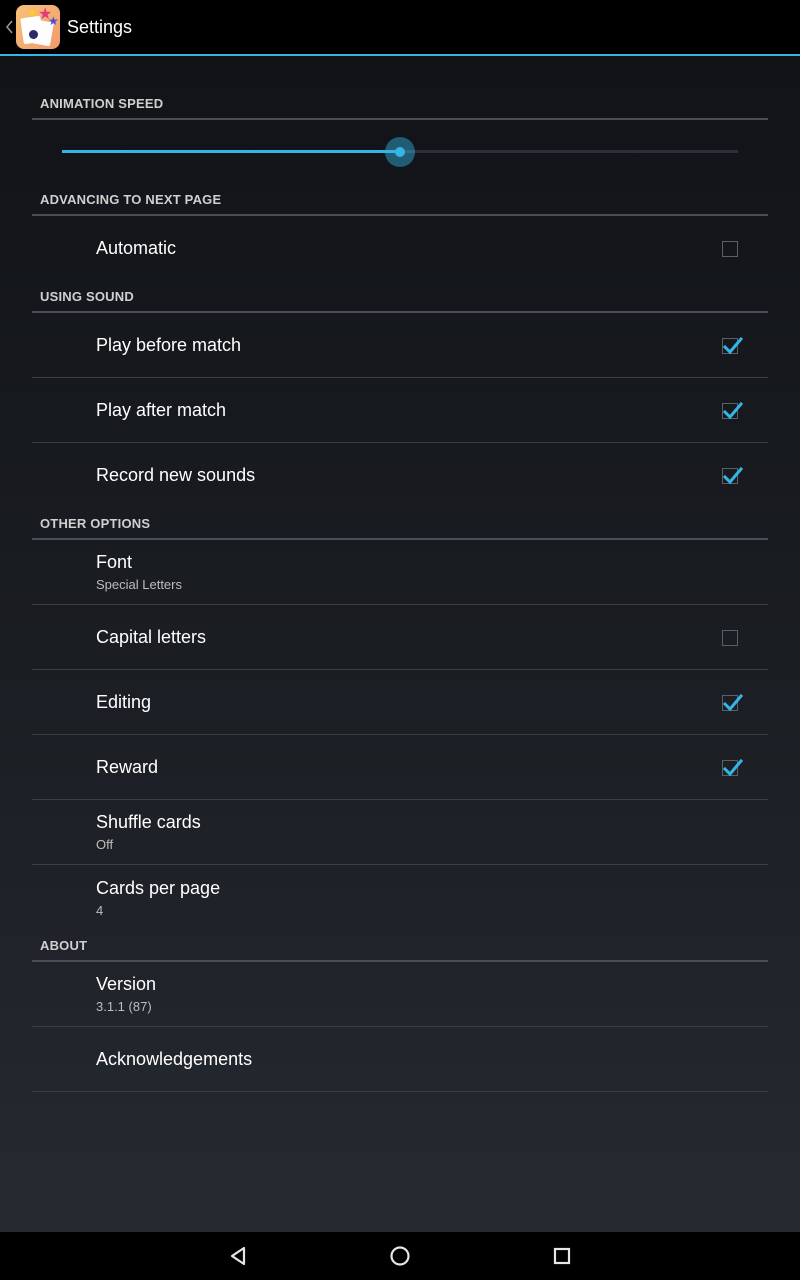  Describe the element at coordinates (400, 572) in the screenshot. I see `pref-font: Font Special Letters` at that location.